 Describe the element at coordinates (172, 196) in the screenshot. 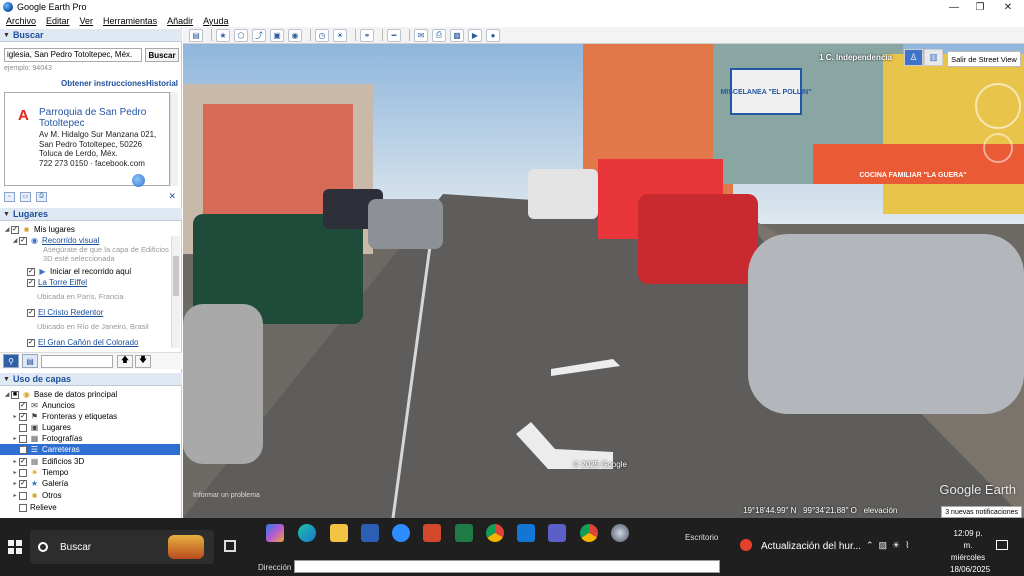

I see `clear-search-icon: ✕` at that location.